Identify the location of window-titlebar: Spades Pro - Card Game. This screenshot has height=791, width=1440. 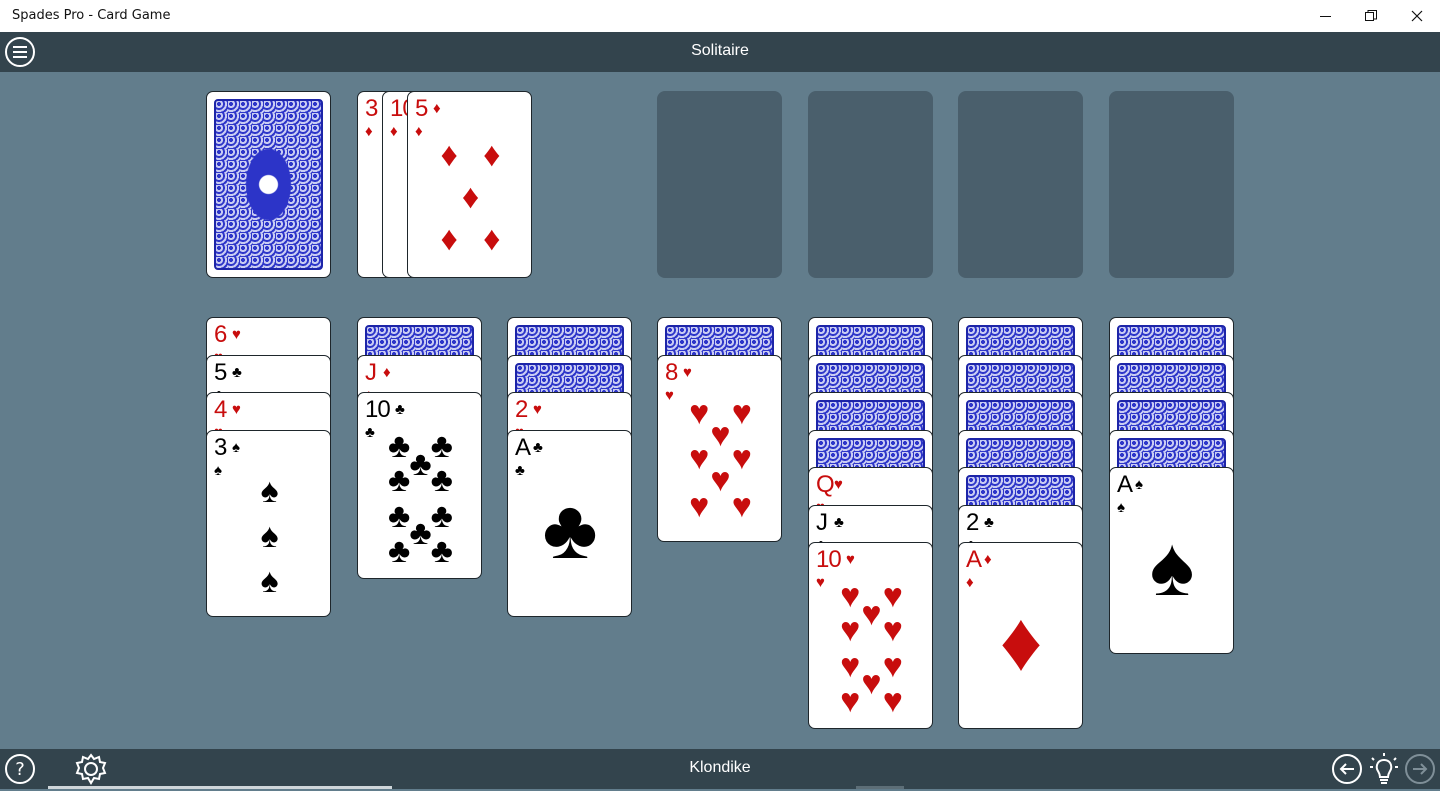
(720, 16).